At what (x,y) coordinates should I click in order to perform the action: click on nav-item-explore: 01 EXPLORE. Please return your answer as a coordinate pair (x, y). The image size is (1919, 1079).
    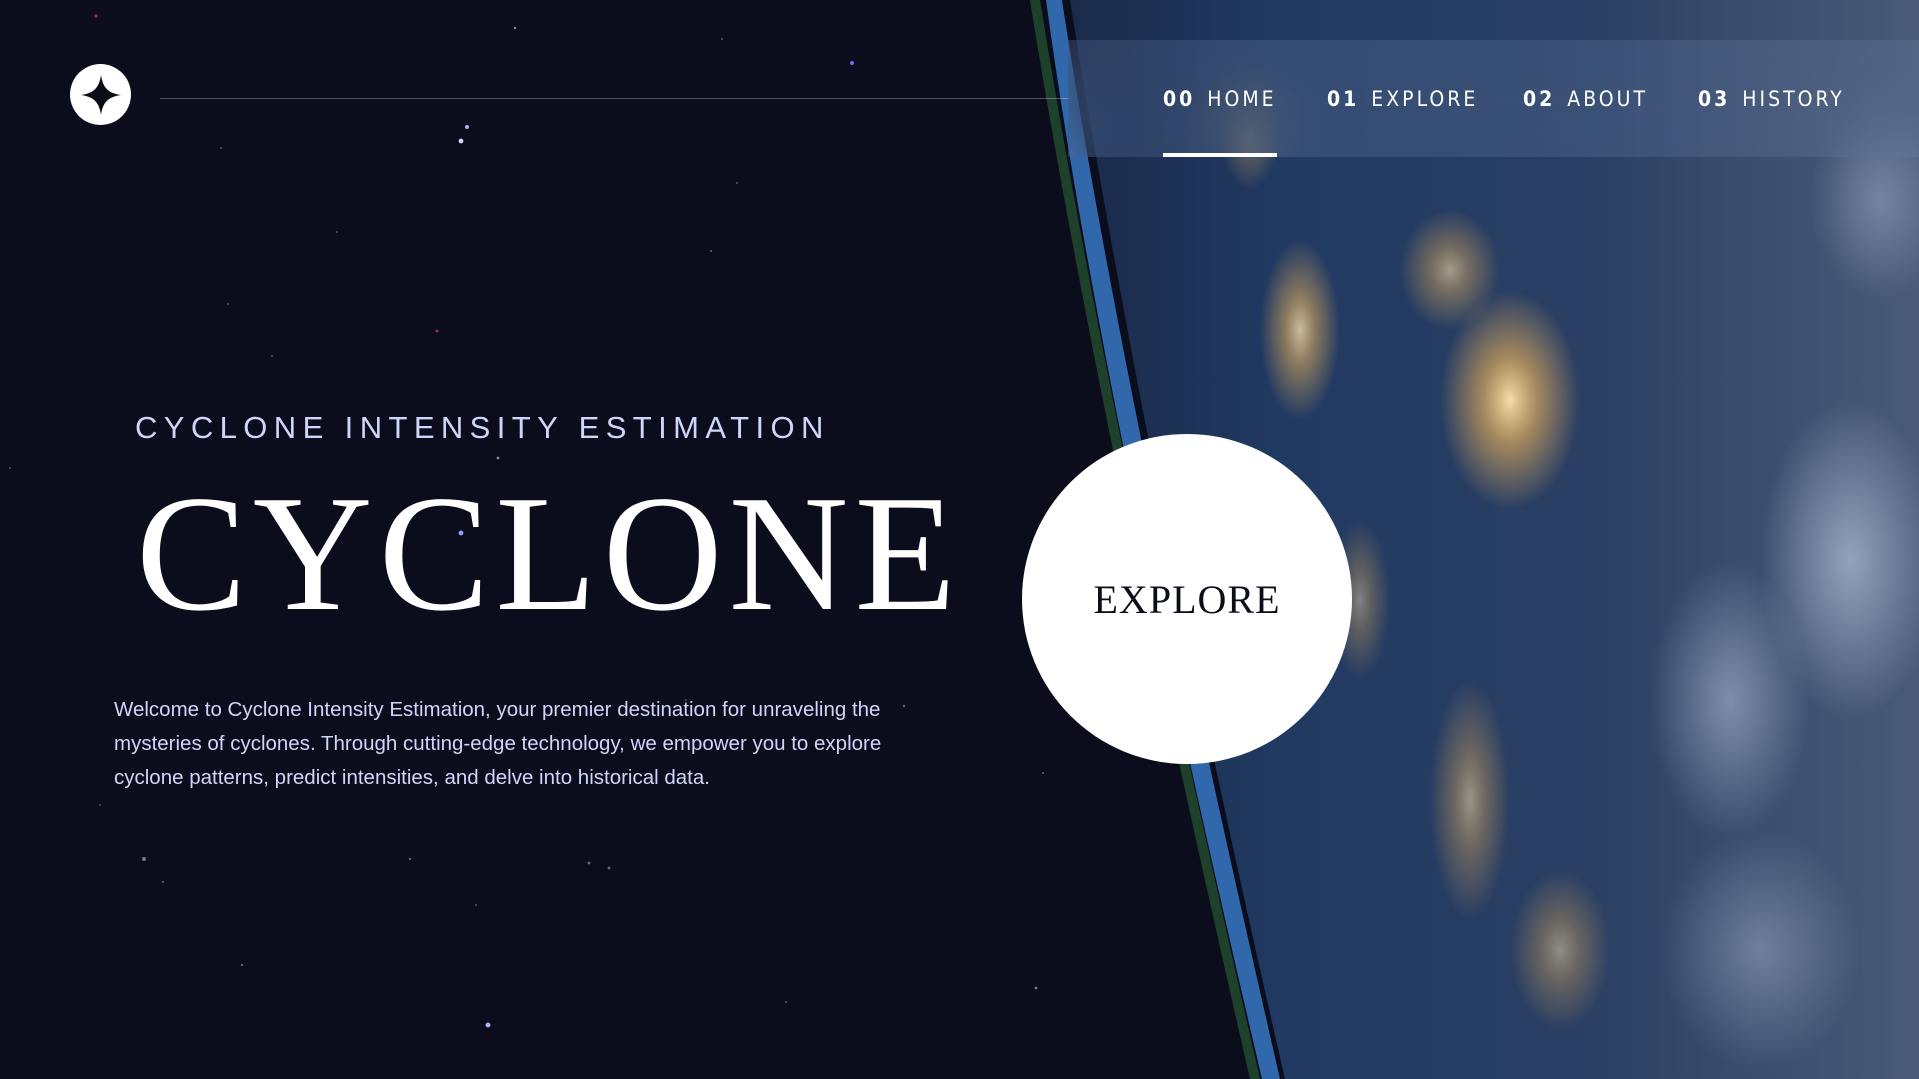
    Looking at the image, I should click on (1402, 98).